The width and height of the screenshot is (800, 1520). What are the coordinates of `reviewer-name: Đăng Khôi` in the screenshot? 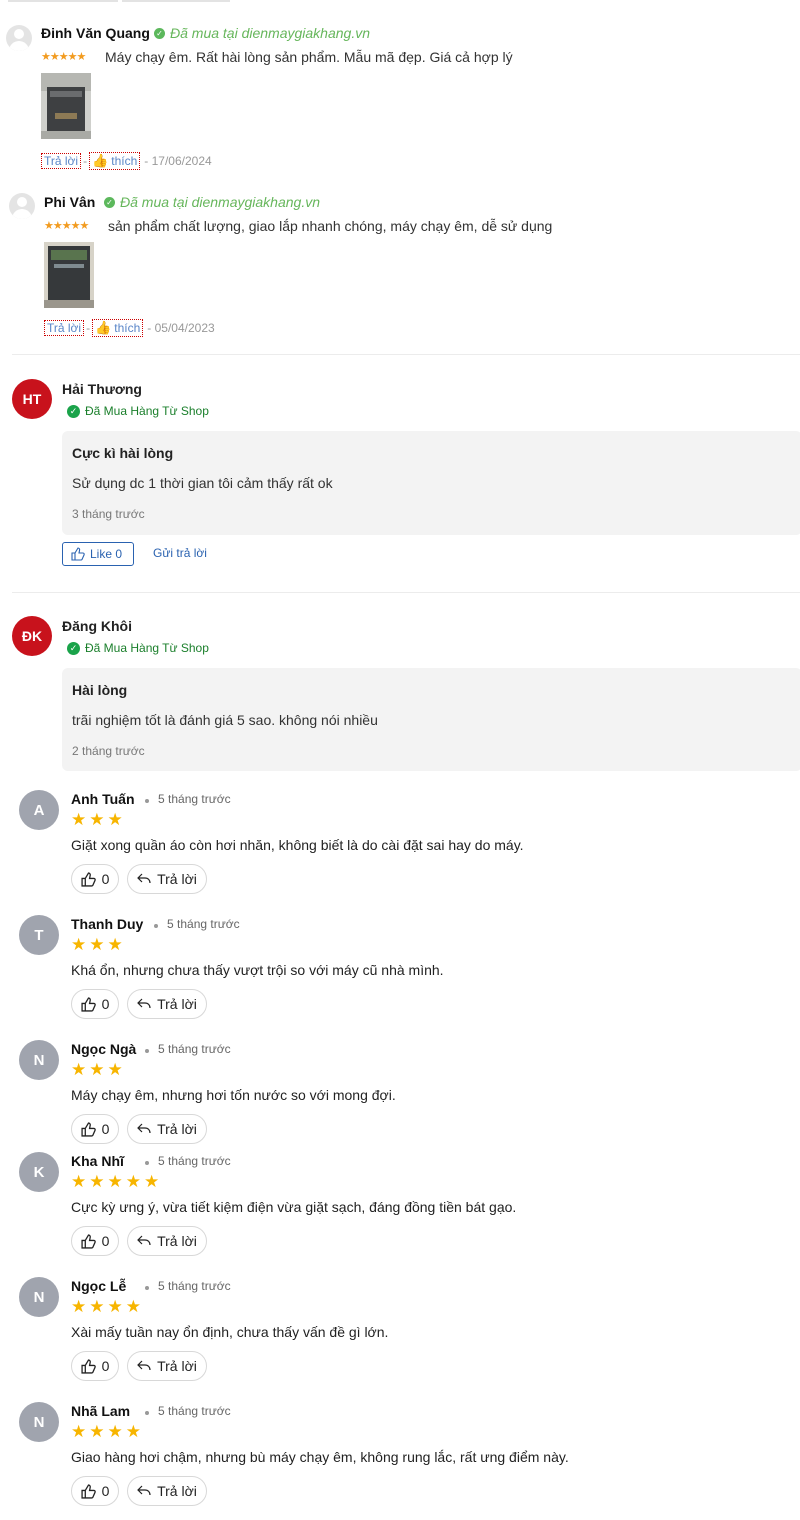 It's located at (97, 626).